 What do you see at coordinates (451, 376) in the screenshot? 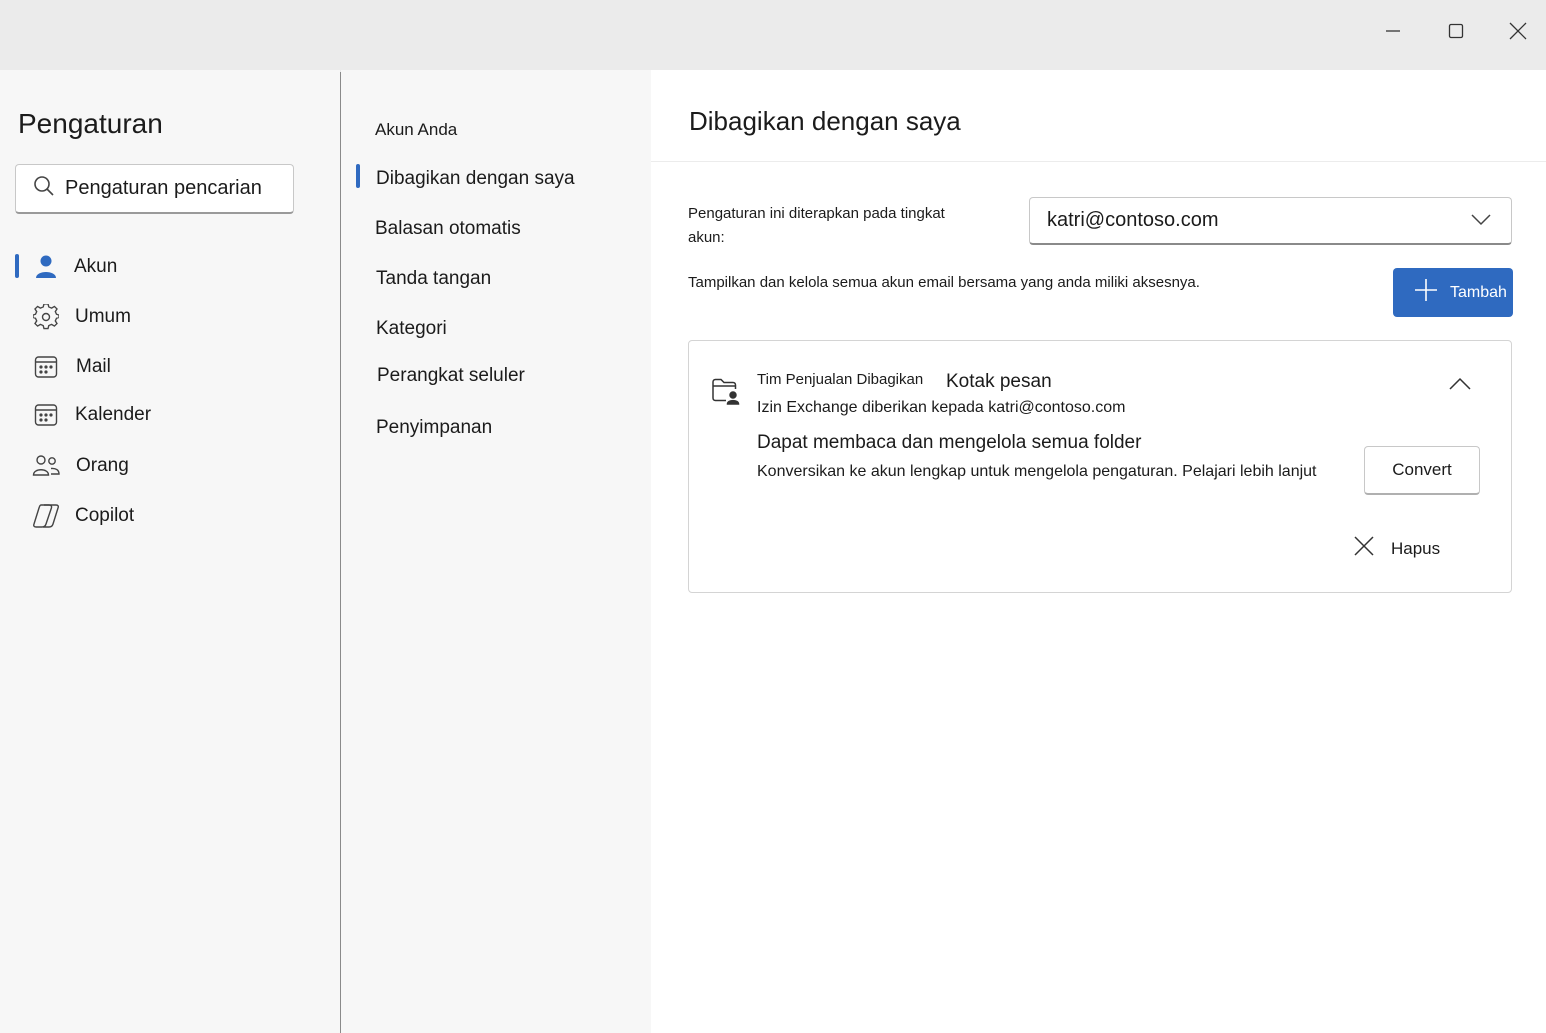
I see `subnav-item-perangkat-seluler: Perangkat seluler` at bounding box center [451, 376].